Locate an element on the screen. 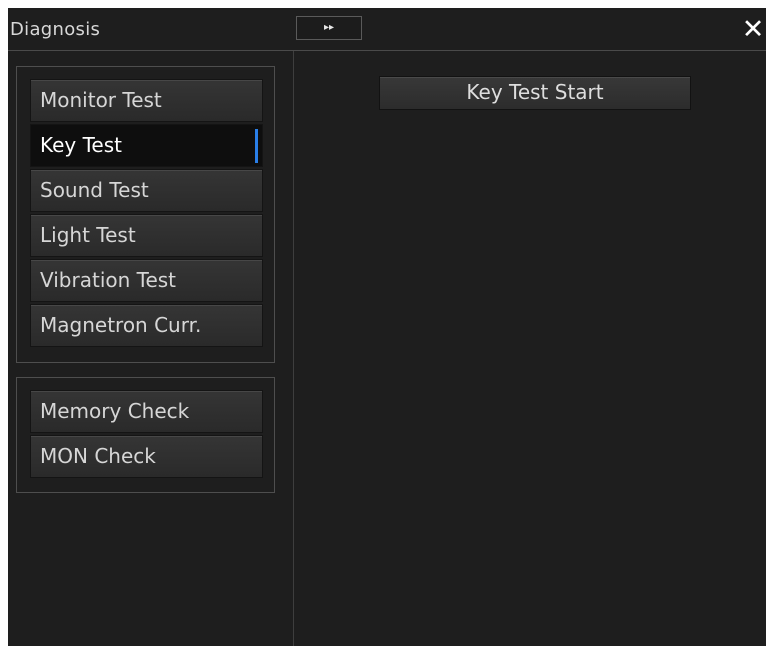 The image size is (766, 646). panel-divider is located at coordinates (293, 348).